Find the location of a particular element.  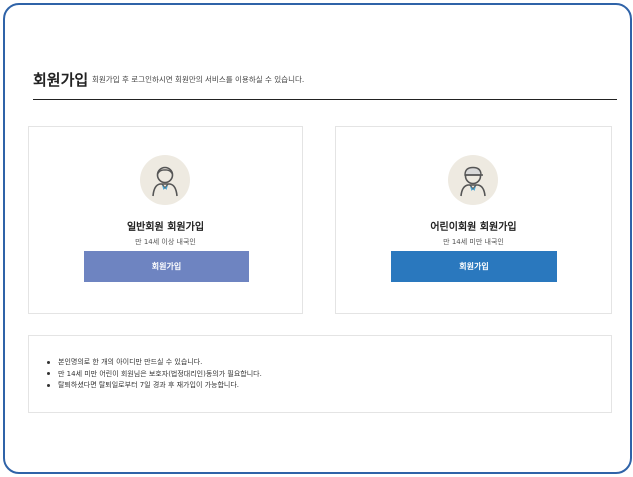

notice-item: 만 14세 미만 어린이 회원님은 보호자(법정대리인)동의가 필요합니다. is located at coordinates (154, 375).